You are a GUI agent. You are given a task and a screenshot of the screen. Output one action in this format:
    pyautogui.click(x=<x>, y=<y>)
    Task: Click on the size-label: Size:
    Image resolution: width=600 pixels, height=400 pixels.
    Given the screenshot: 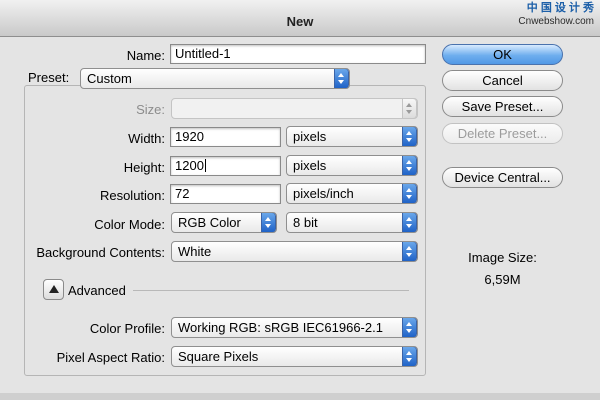 What is the action you would take?
    pyautogui.click(x=150, y=109)
    